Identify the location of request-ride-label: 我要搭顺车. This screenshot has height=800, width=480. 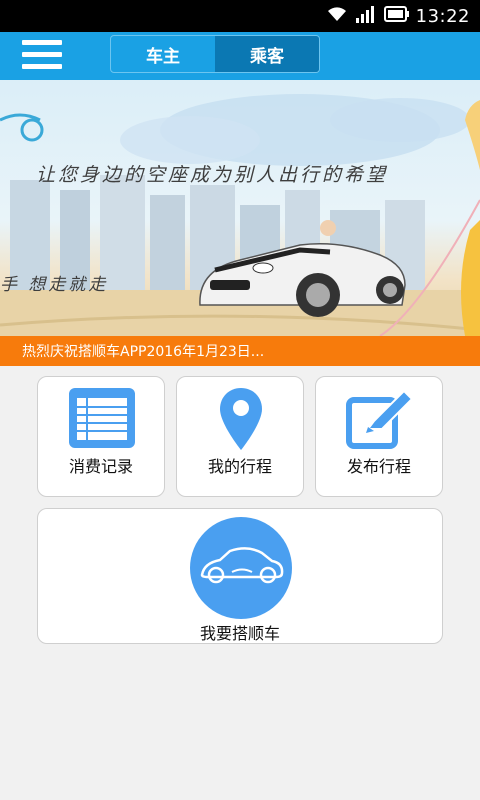
(239, 633).